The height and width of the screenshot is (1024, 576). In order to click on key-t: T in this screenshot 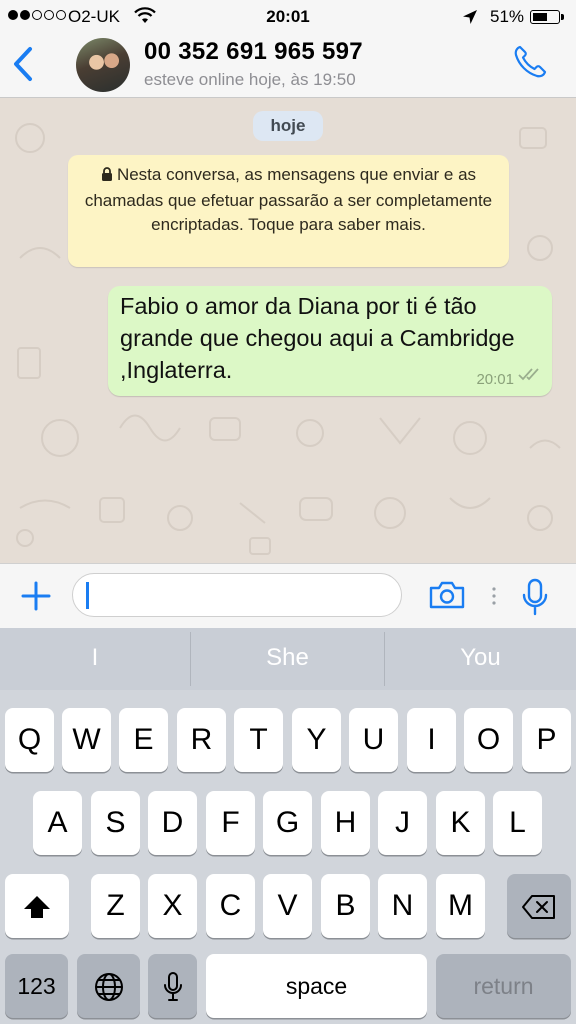, I will do `click(258, 740)`.